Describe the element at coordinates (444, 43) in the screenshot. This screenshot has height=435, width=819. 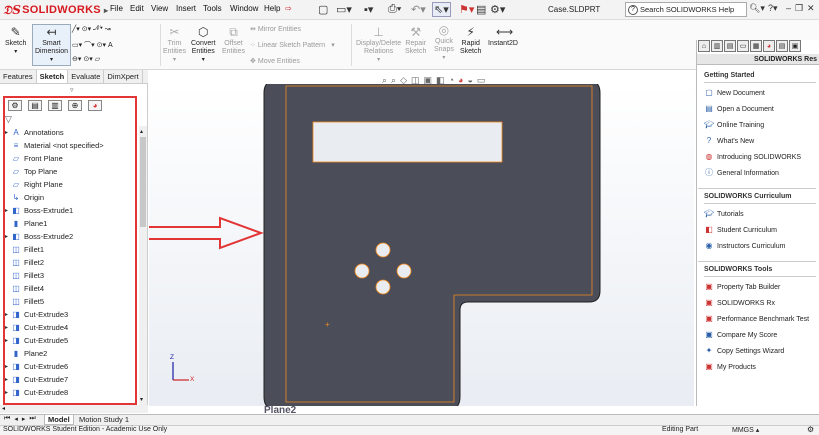
I see `quick-snaps-button: ◎ Quick Snaps ▾` at that location.